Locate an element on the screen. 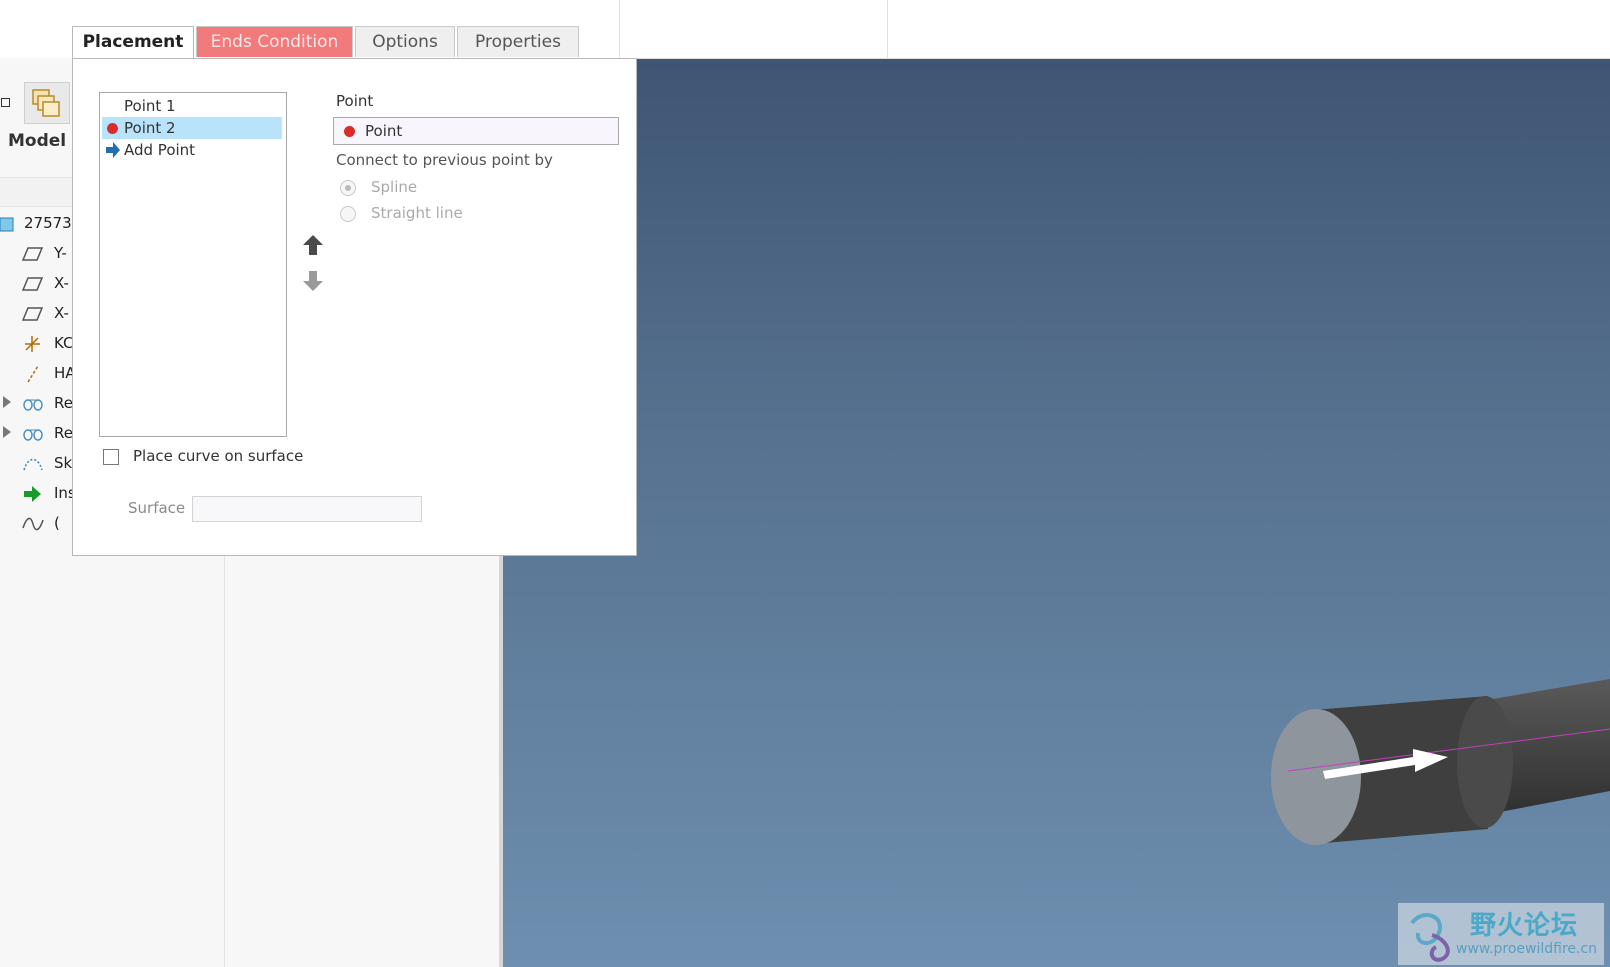 This screenshot has width=1610, height=967. watermark: 野火论坛 www.proewildfire.cn is located at coordinates (1501, 934).